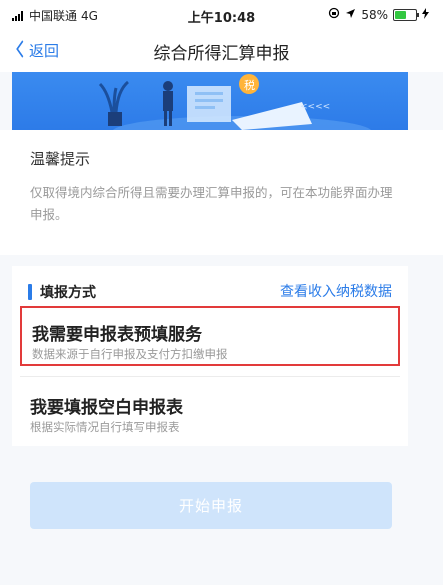 The image size is (443, 585). What do you see at coordinates (315, 107) in the screenshot?
I see `banner-arrows: <<<<` at bounding box center [315, 107].